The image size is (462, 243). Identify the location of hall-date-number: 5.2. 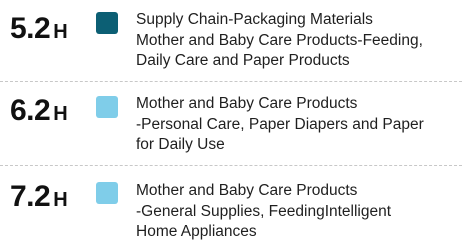
(30, 28).